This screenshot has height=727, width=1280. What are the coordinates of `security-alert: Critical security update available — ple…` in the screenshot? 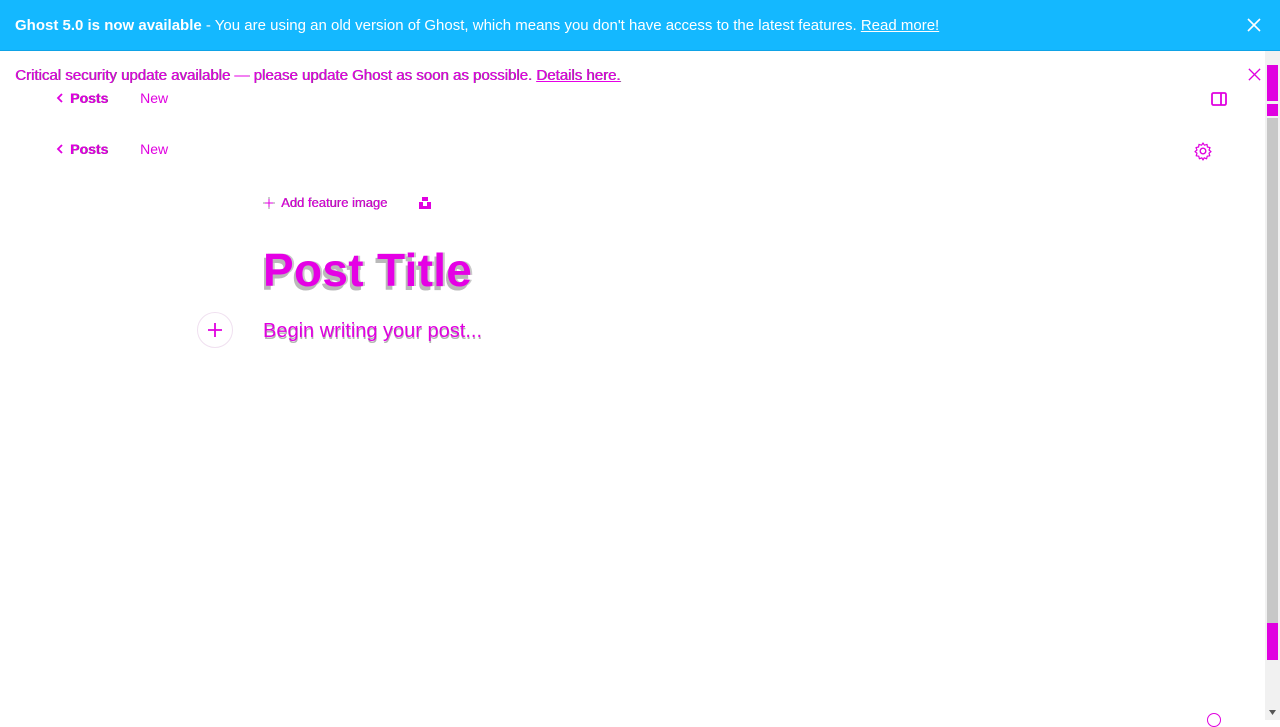 It's located at (317, 75).